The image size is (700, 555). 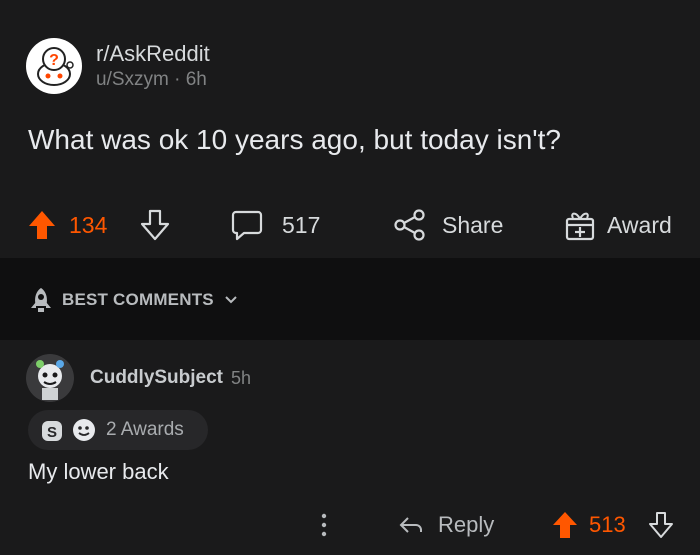 What do you see at coordinates (639, 224) in the screenshot?
I see `award-label: Award` at bounding box center [639, 224].